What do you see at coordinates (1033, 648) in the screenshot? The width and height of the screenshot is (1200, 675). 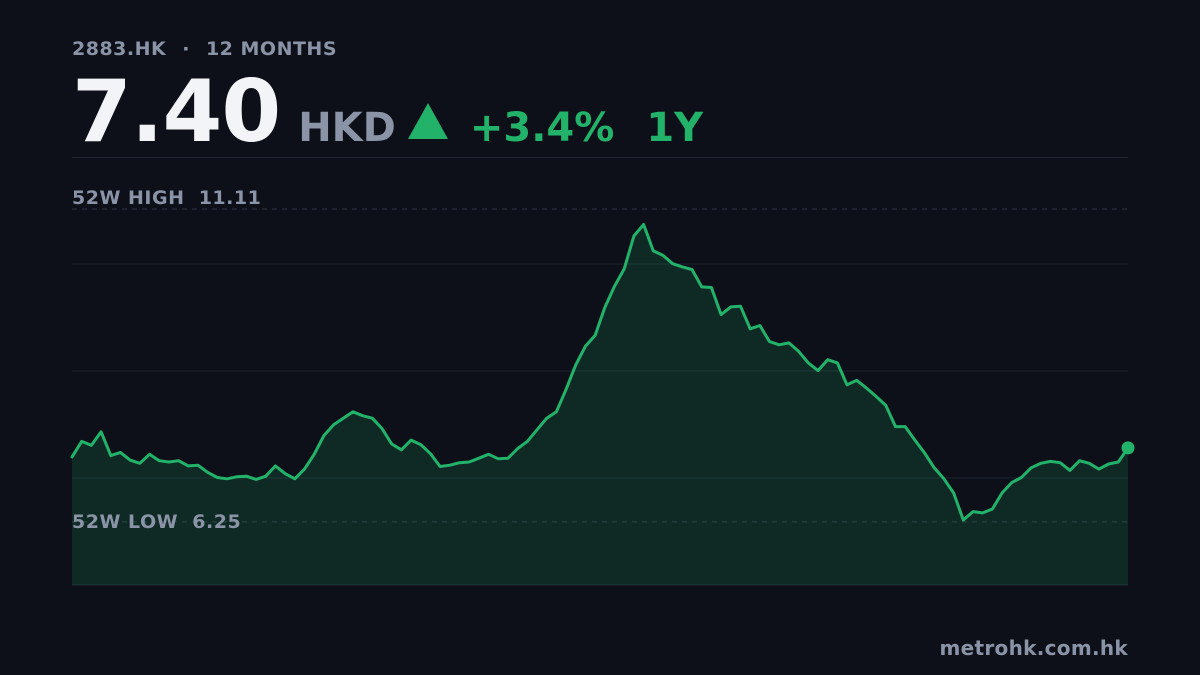 I see `source-label: metrohk.com.hk` at bounding box center [1033, 648].